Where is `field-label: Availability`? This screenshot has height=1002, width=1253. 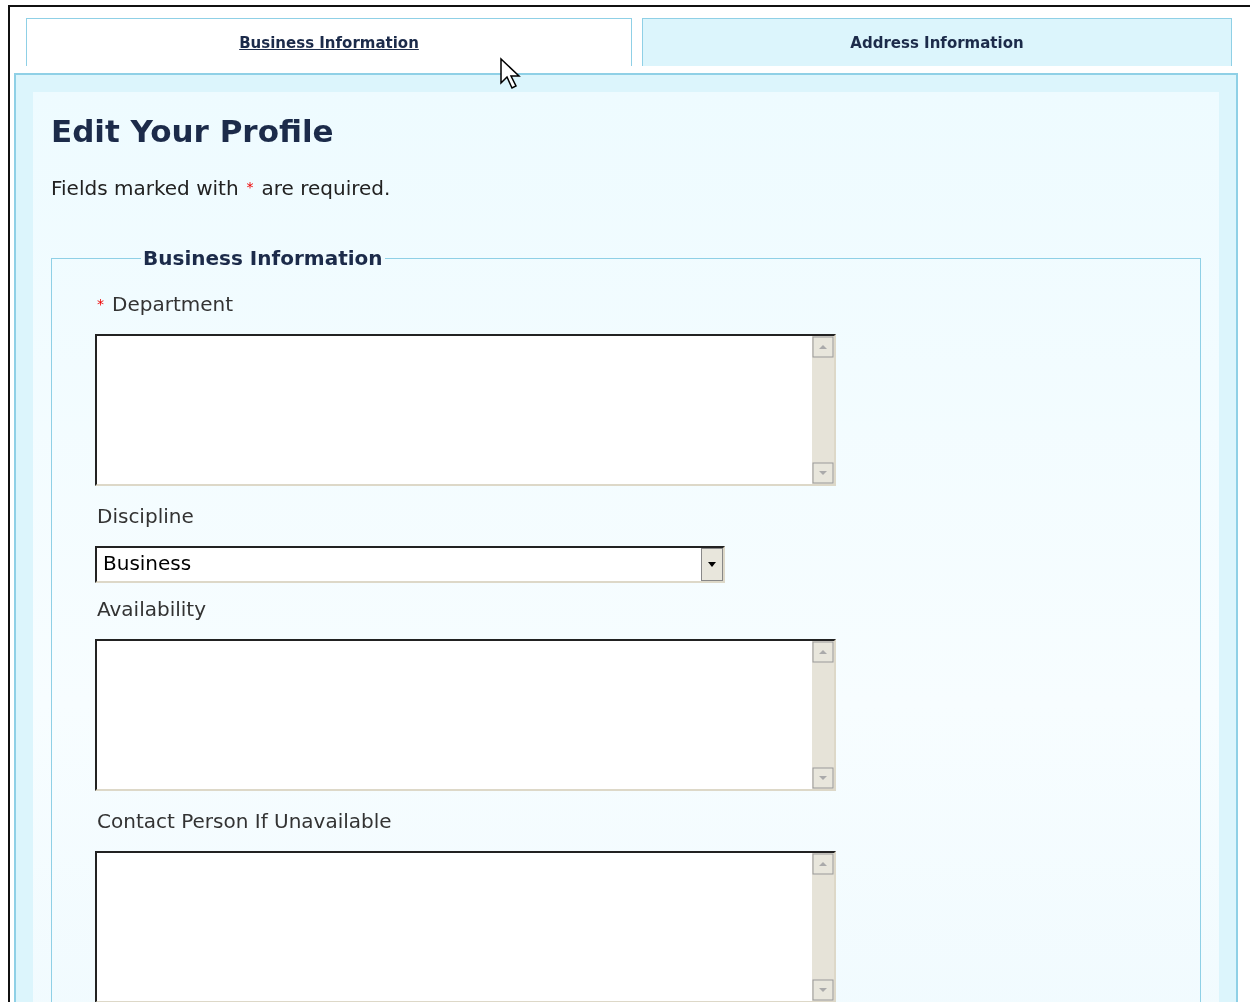 field-label: Availability is located at coordinates (151, 609).